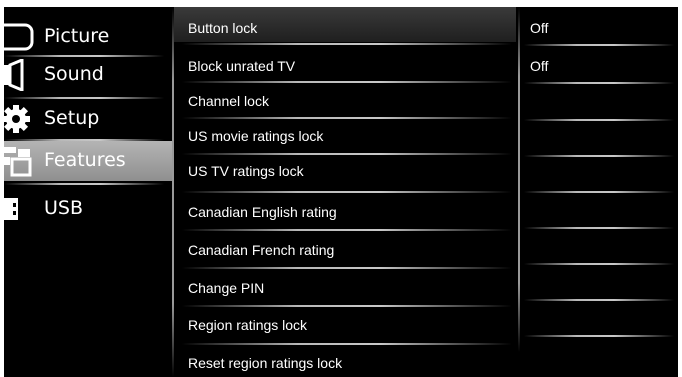 Image resolution: width=682 pixels, height=377 pixels. I want to click on option-label: Channel lock, so click(228, 101).